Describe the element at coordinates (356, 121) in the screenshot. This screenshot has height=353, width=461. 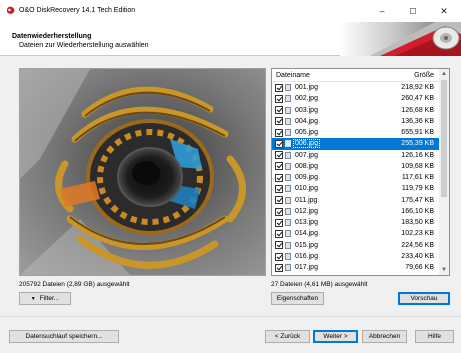
I see `table-row: 004.jpg 136,36 KB` at that location.